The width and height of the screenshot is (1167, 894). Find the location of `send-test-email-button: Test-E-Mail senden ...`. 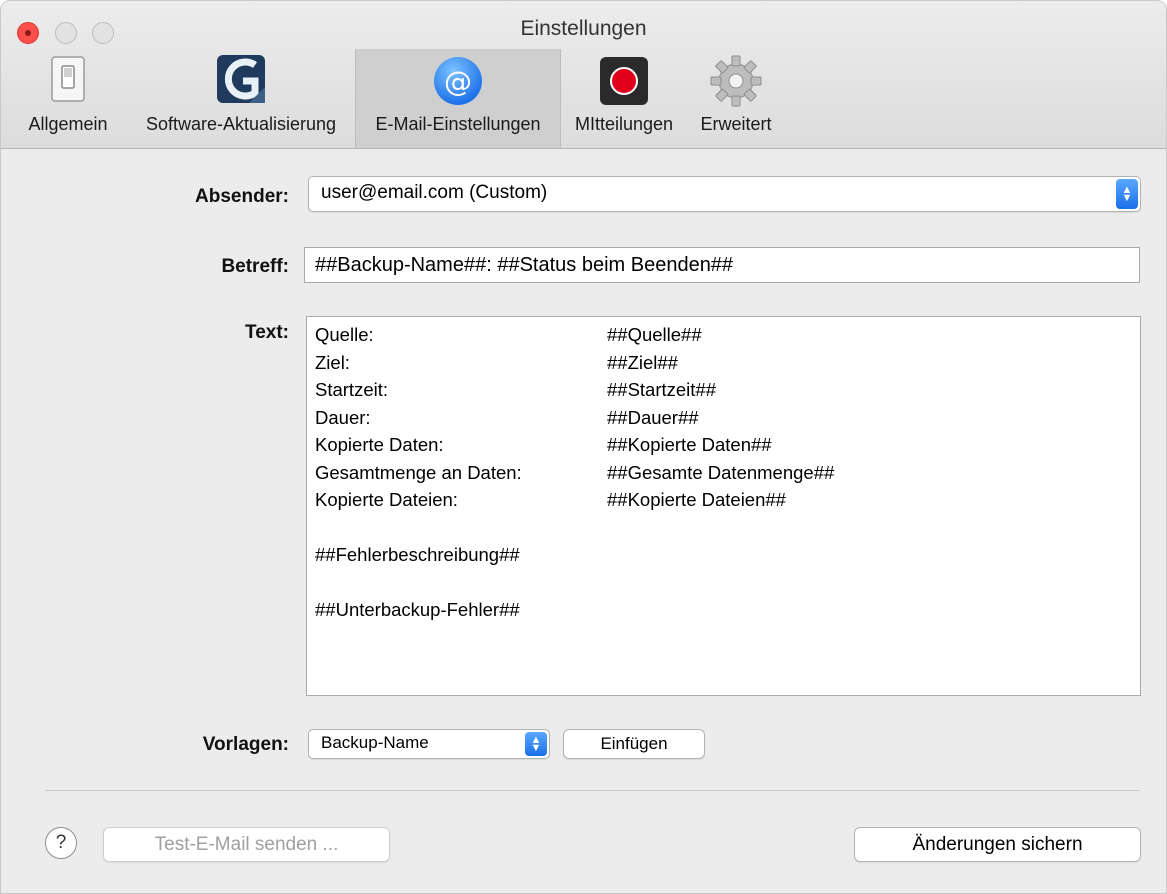

send-test-email-button: Test-E-Mail senden ... is located at coordinates (246, 844).